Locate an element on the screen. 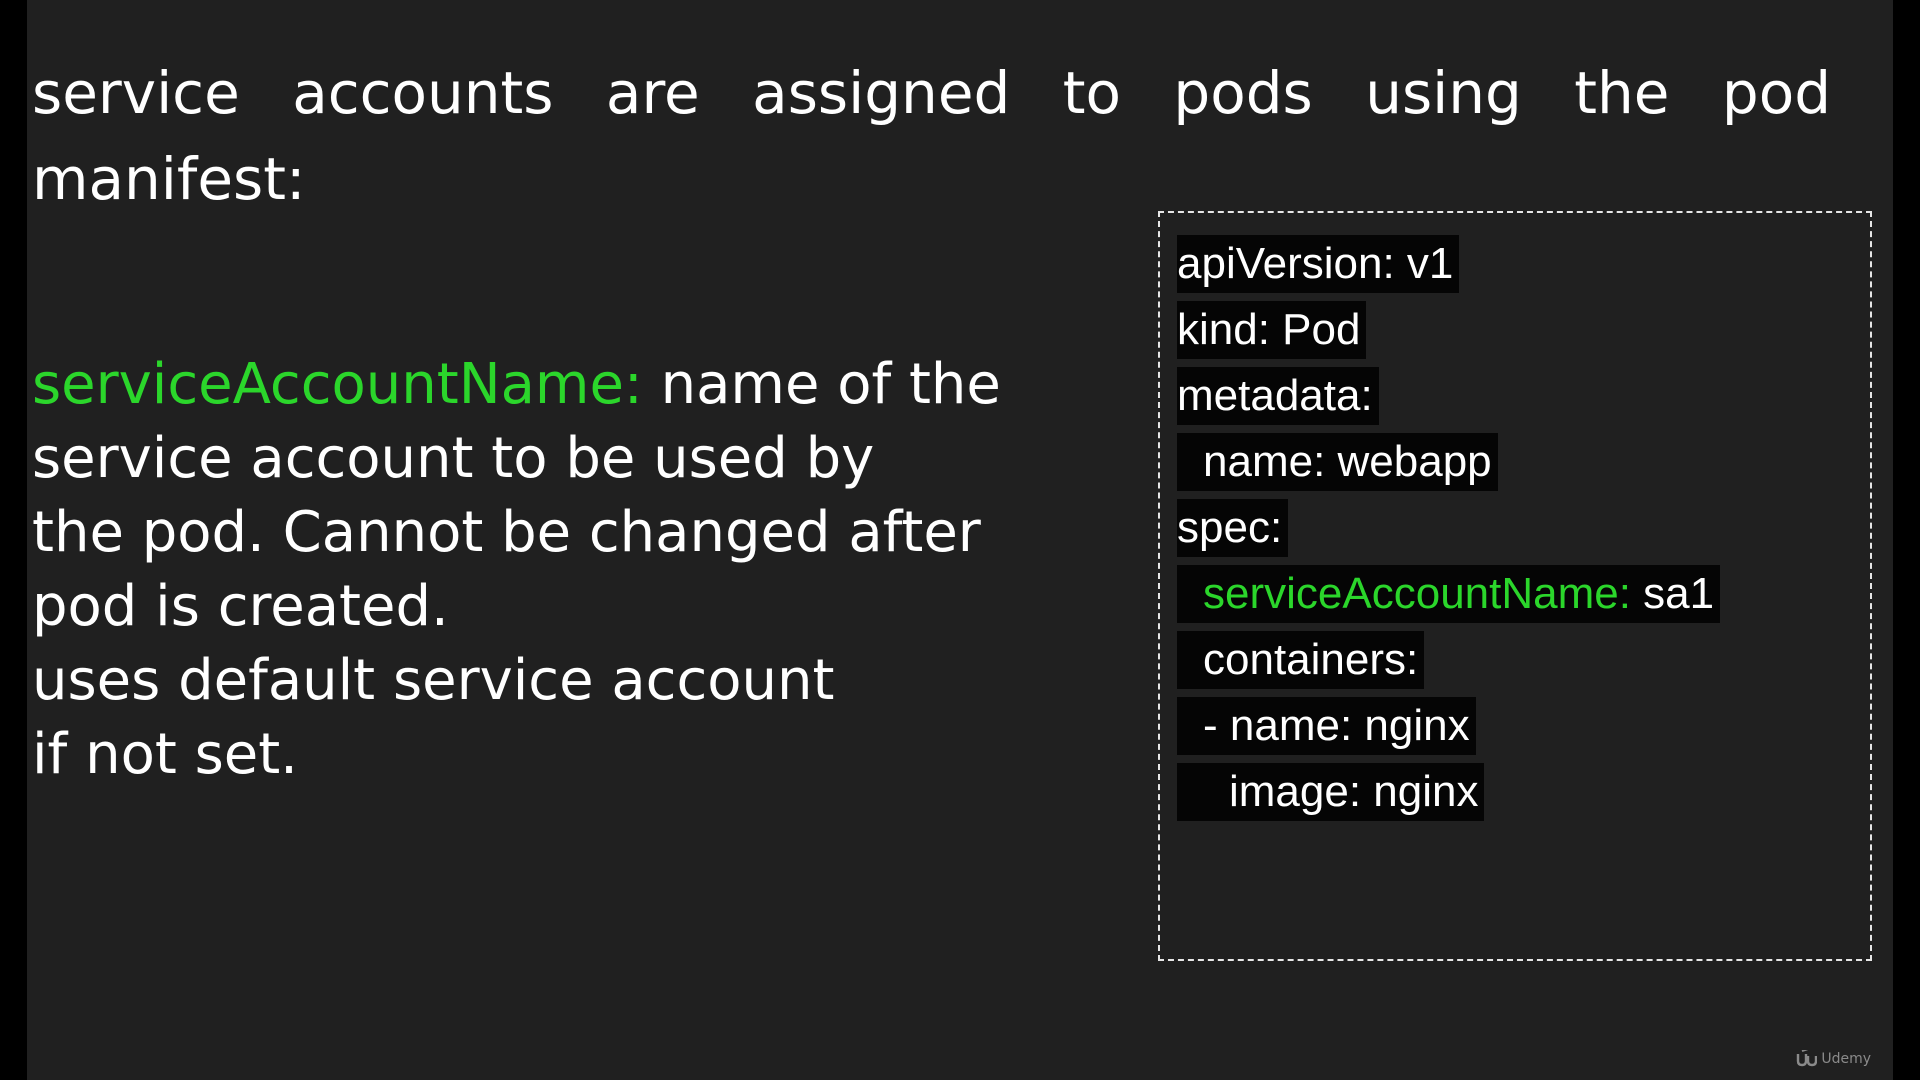 This screenshot has width=1920, height=1080. code-line: apiVersion: v1 is located at coordinates (1448, 268).